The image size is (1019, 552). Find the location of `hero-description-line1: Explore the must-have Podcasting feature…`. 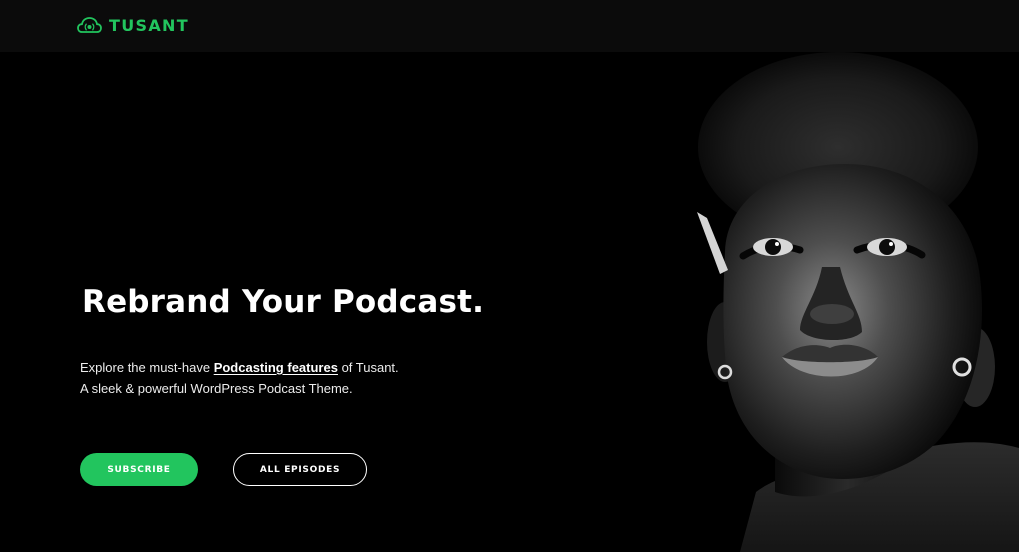

hero-description-line1: Explore the must-have Podcasting feature… is located at coordinates (239, 367).